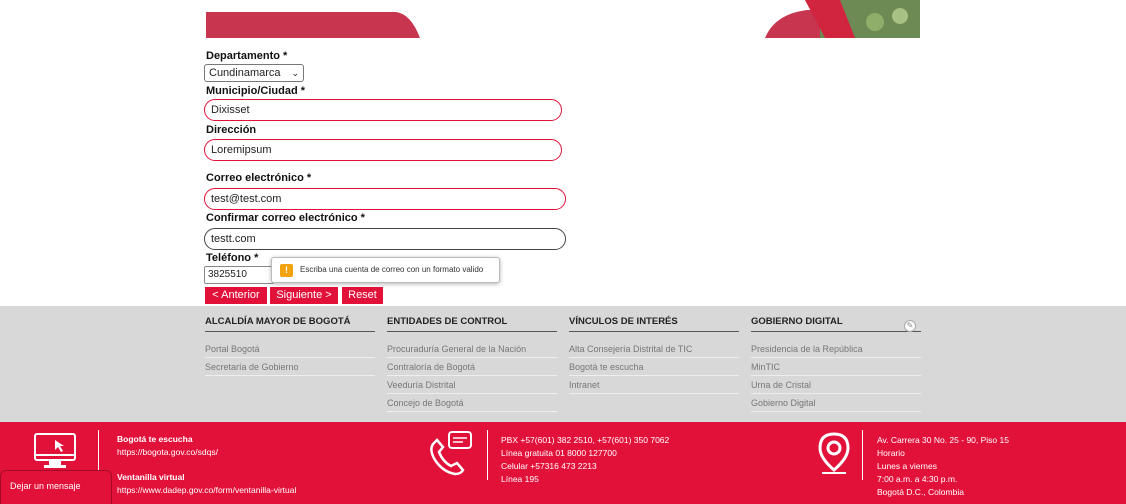 The height and width of the screenshot is (504, 1126). What do you see at coordinates (56, 487) in the screenshot?
I see `chat-button: Dejar un mensaje` at bounding box center [56, 487].